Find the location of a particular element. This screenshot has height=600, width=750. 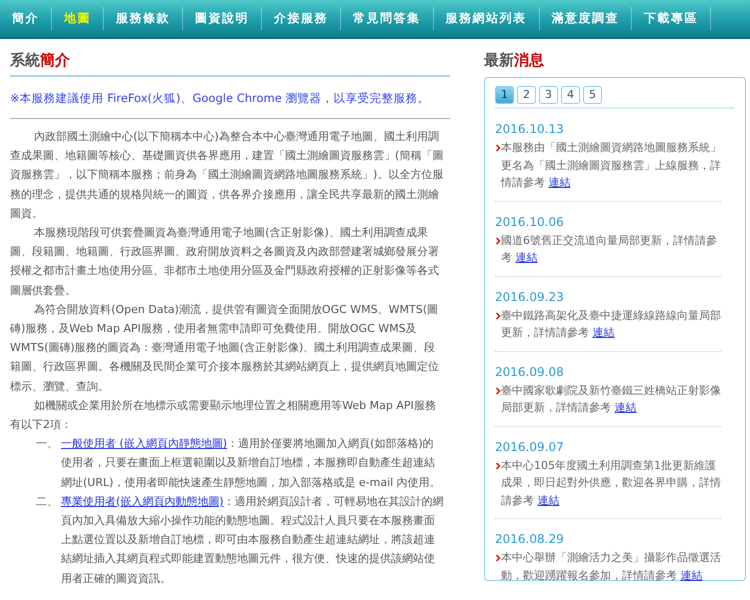

intro-paragraph: 為符合開放資料(Open Data)潮流，提供管有圖資全面開放OGC WMS、WMTS(圖磚)服務，及Web Map API服務，使用者無需申請即可免費使用。開放OGC WMS及WMTS(圖磚)服務的圖資為：臺灣通用電子地圖(含正射影像)、國土利用調查成果圖、段籍圖、行政區界圖。各機關及民間企業可介接本服務於其網站網頁上，提供網頁地圖定位標示、瀏覽、查詢。 is located at coordinates (225, 348).